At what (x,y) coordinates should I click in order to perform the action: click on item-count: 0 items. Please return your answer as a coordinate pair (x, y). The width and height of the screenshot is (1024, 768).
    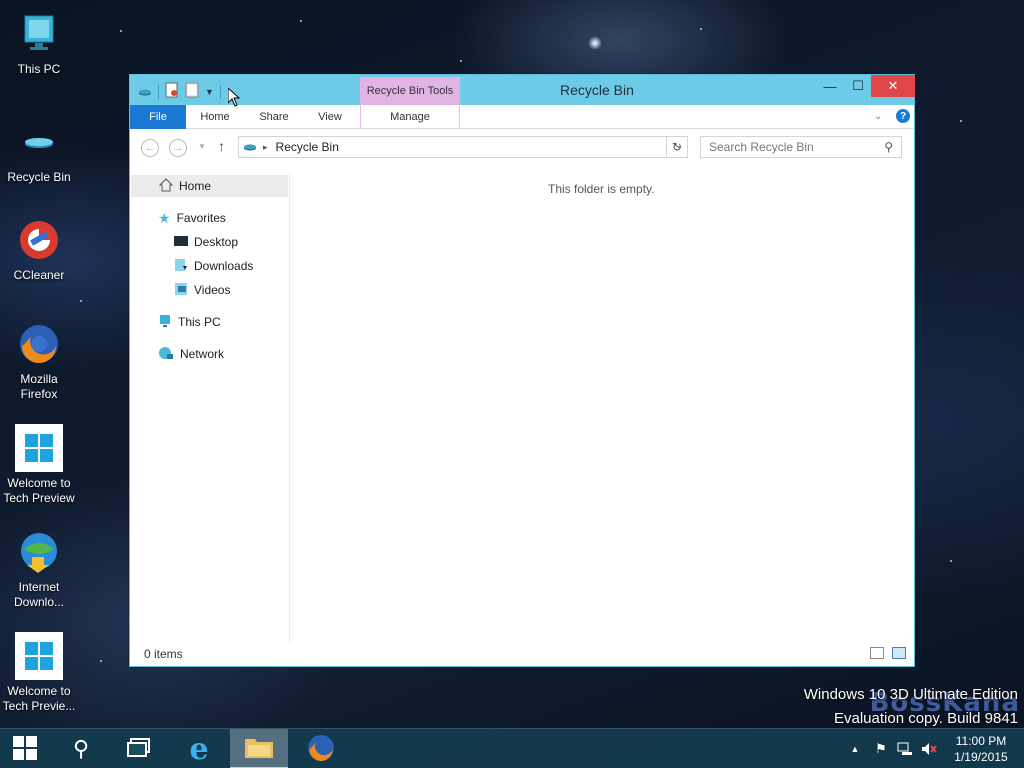
    Looking at the image, I should click on (163, 654).